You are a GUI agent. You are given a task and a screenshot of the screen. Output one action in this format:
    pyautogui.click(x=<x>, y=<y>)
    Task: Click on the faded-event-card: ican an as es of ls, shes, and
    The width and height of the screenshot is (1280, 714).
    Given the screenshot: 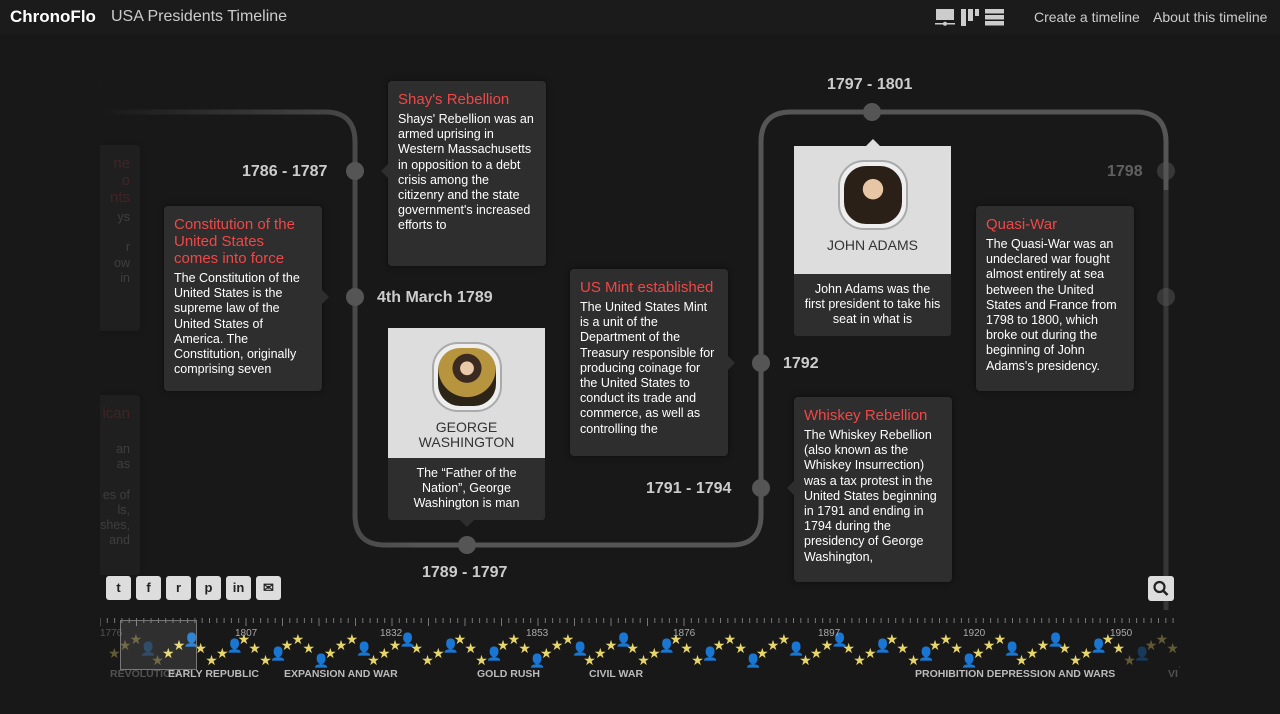 What is the action you would take?
    pyautogui.click(x=120, y=485)
    